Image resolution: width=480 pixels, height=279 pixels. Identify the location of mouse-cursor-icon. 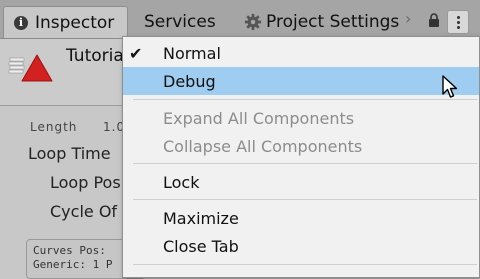
(450, 86).